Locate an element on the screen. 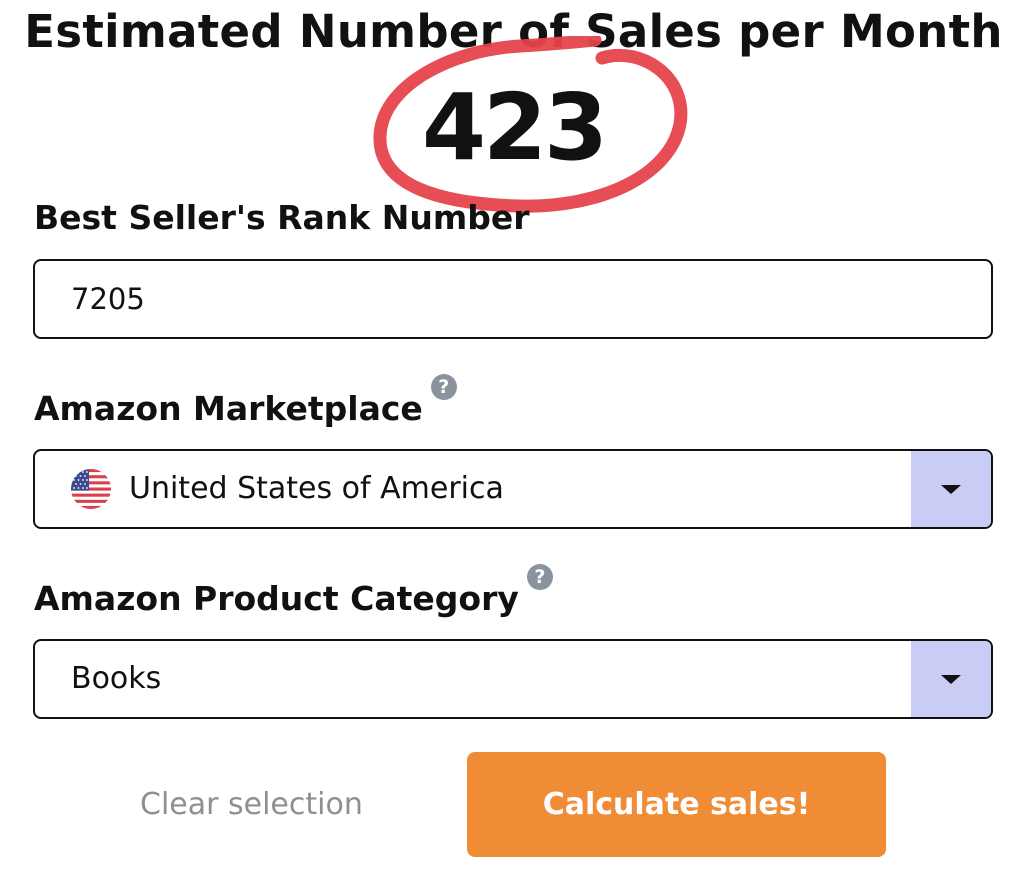 The height and width of the screenshot is (873, 1027). category-label-text: Amazon Product Category is located at coordinates (276, 598).